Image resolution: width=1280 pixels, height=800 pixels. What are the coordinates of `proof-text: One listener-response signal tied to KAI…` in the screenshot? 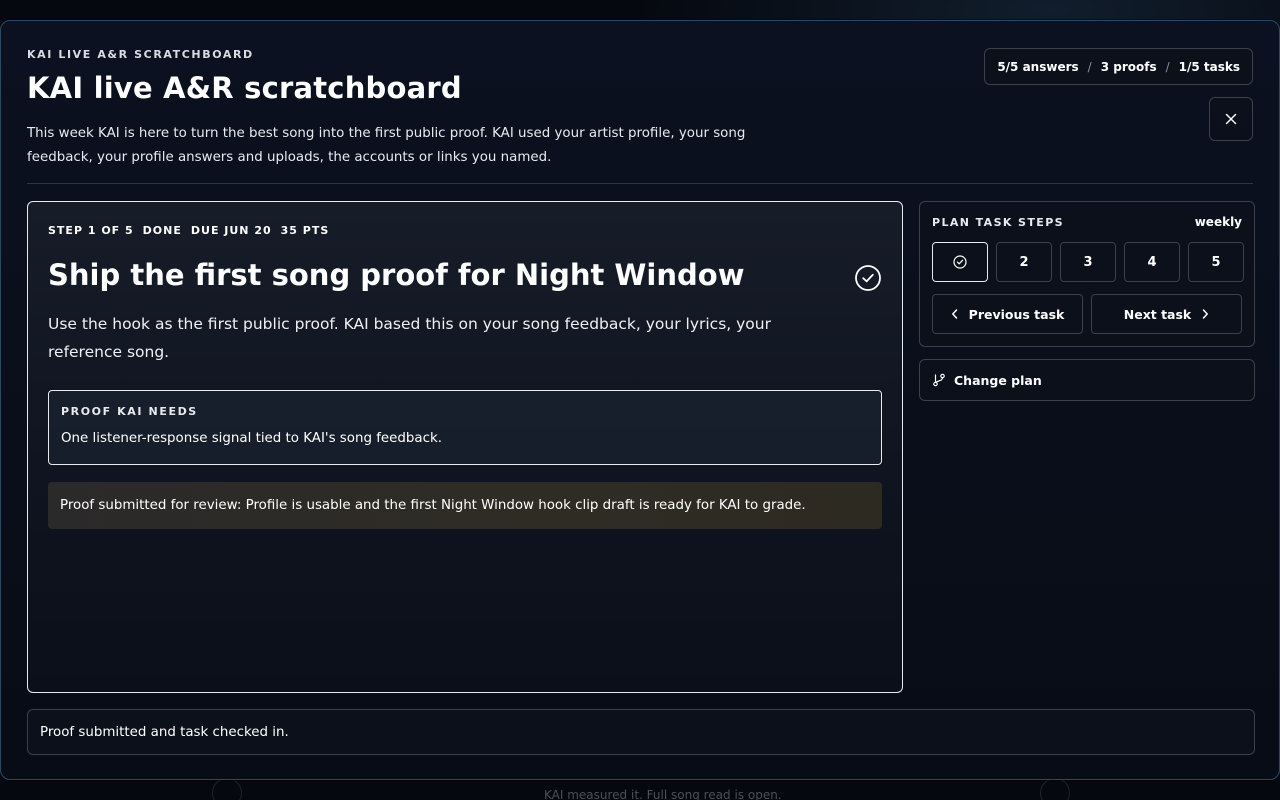 It's located at (251, 438).